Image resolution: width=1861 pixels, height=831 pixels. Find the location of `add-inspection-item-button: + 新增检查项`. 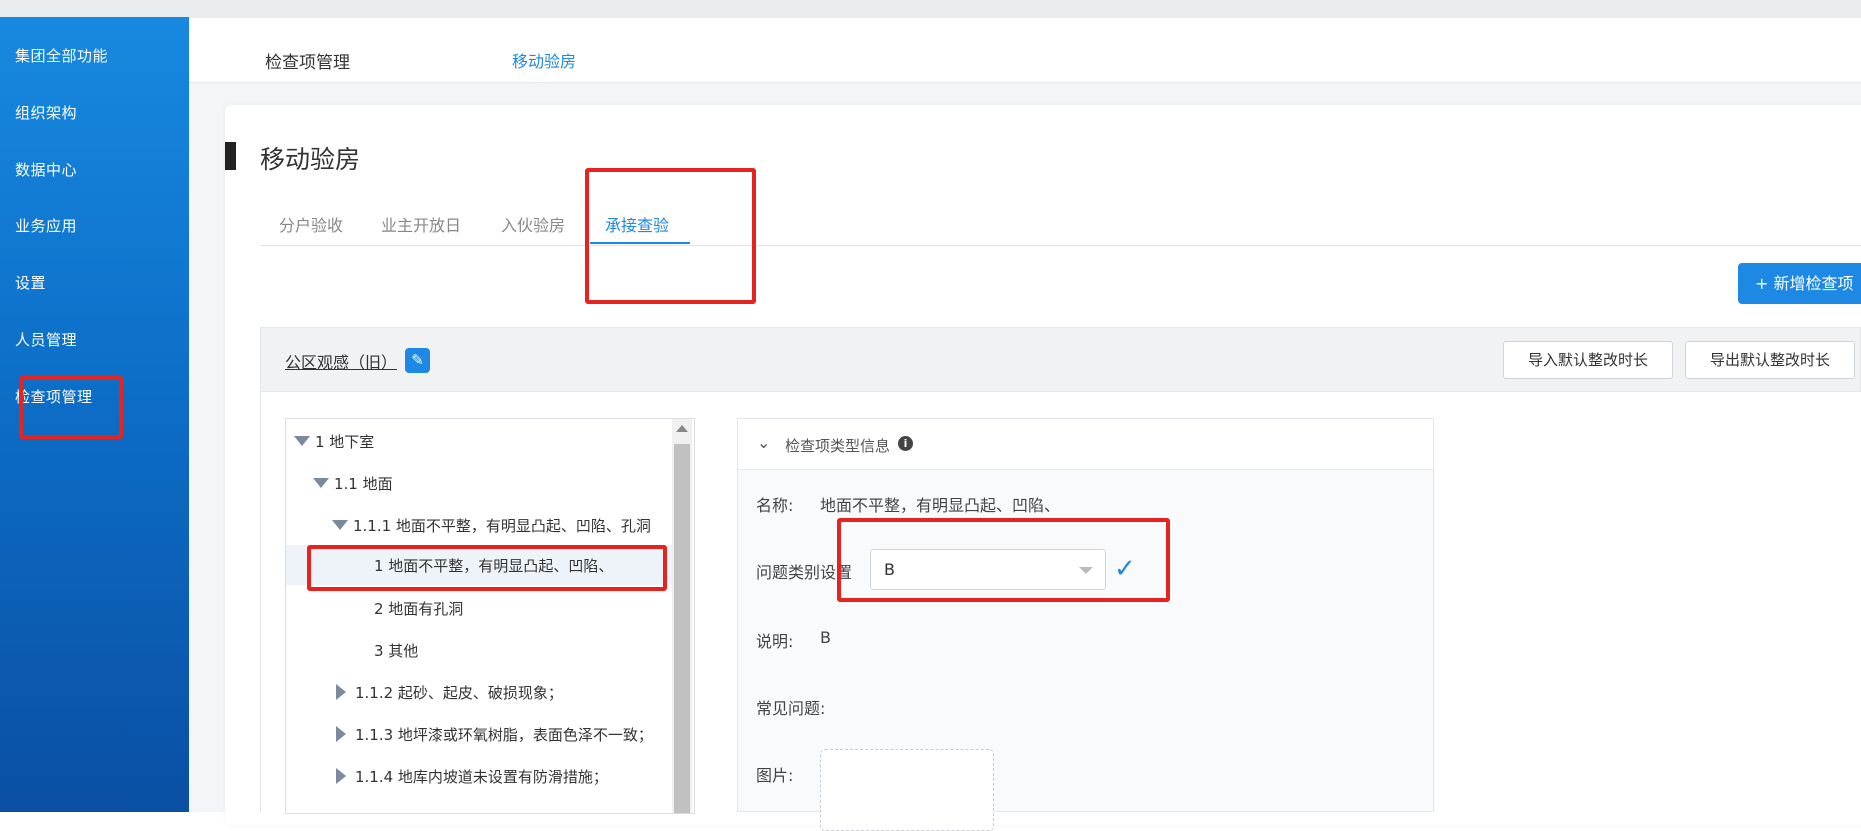

add-inspection-item-button: + 新增检查项 is located at coordinates (1799, 283).